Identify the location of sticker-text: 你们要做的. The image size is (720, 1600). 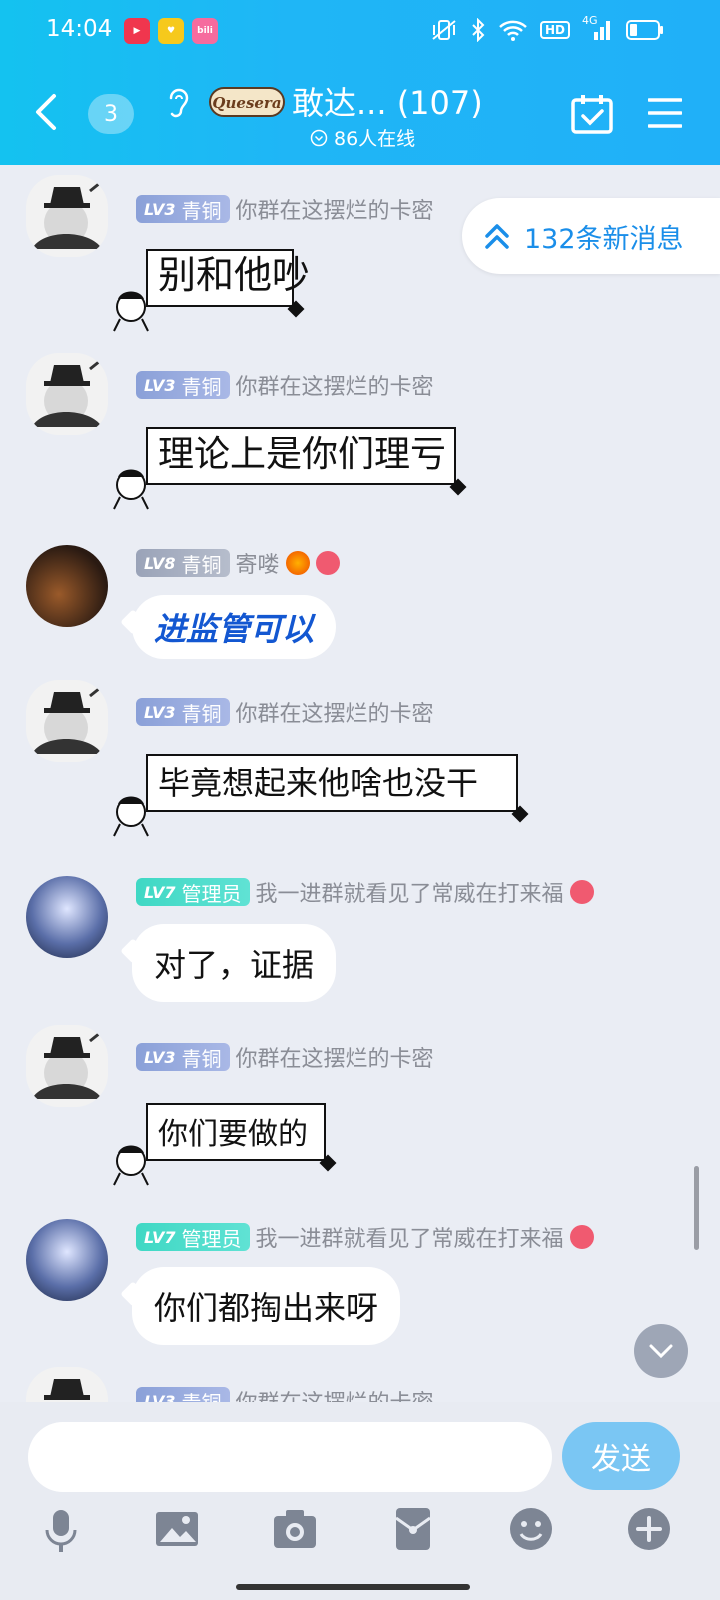
(236, 1132).